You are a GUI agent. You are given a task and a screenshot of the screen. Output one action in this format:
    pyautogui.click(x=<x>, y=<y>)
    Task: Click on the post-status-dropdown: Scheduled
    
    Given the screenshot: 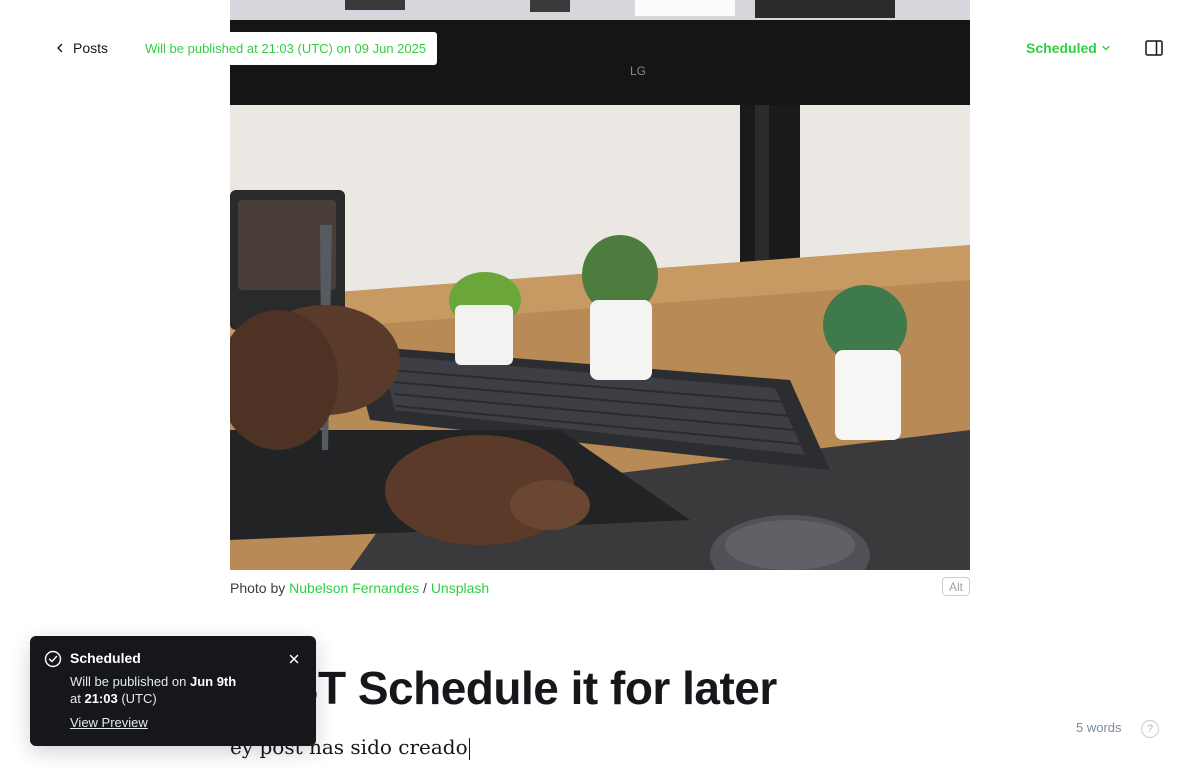 What is the action you would take?
    pyautogui.click(x=1068, y=48)
    